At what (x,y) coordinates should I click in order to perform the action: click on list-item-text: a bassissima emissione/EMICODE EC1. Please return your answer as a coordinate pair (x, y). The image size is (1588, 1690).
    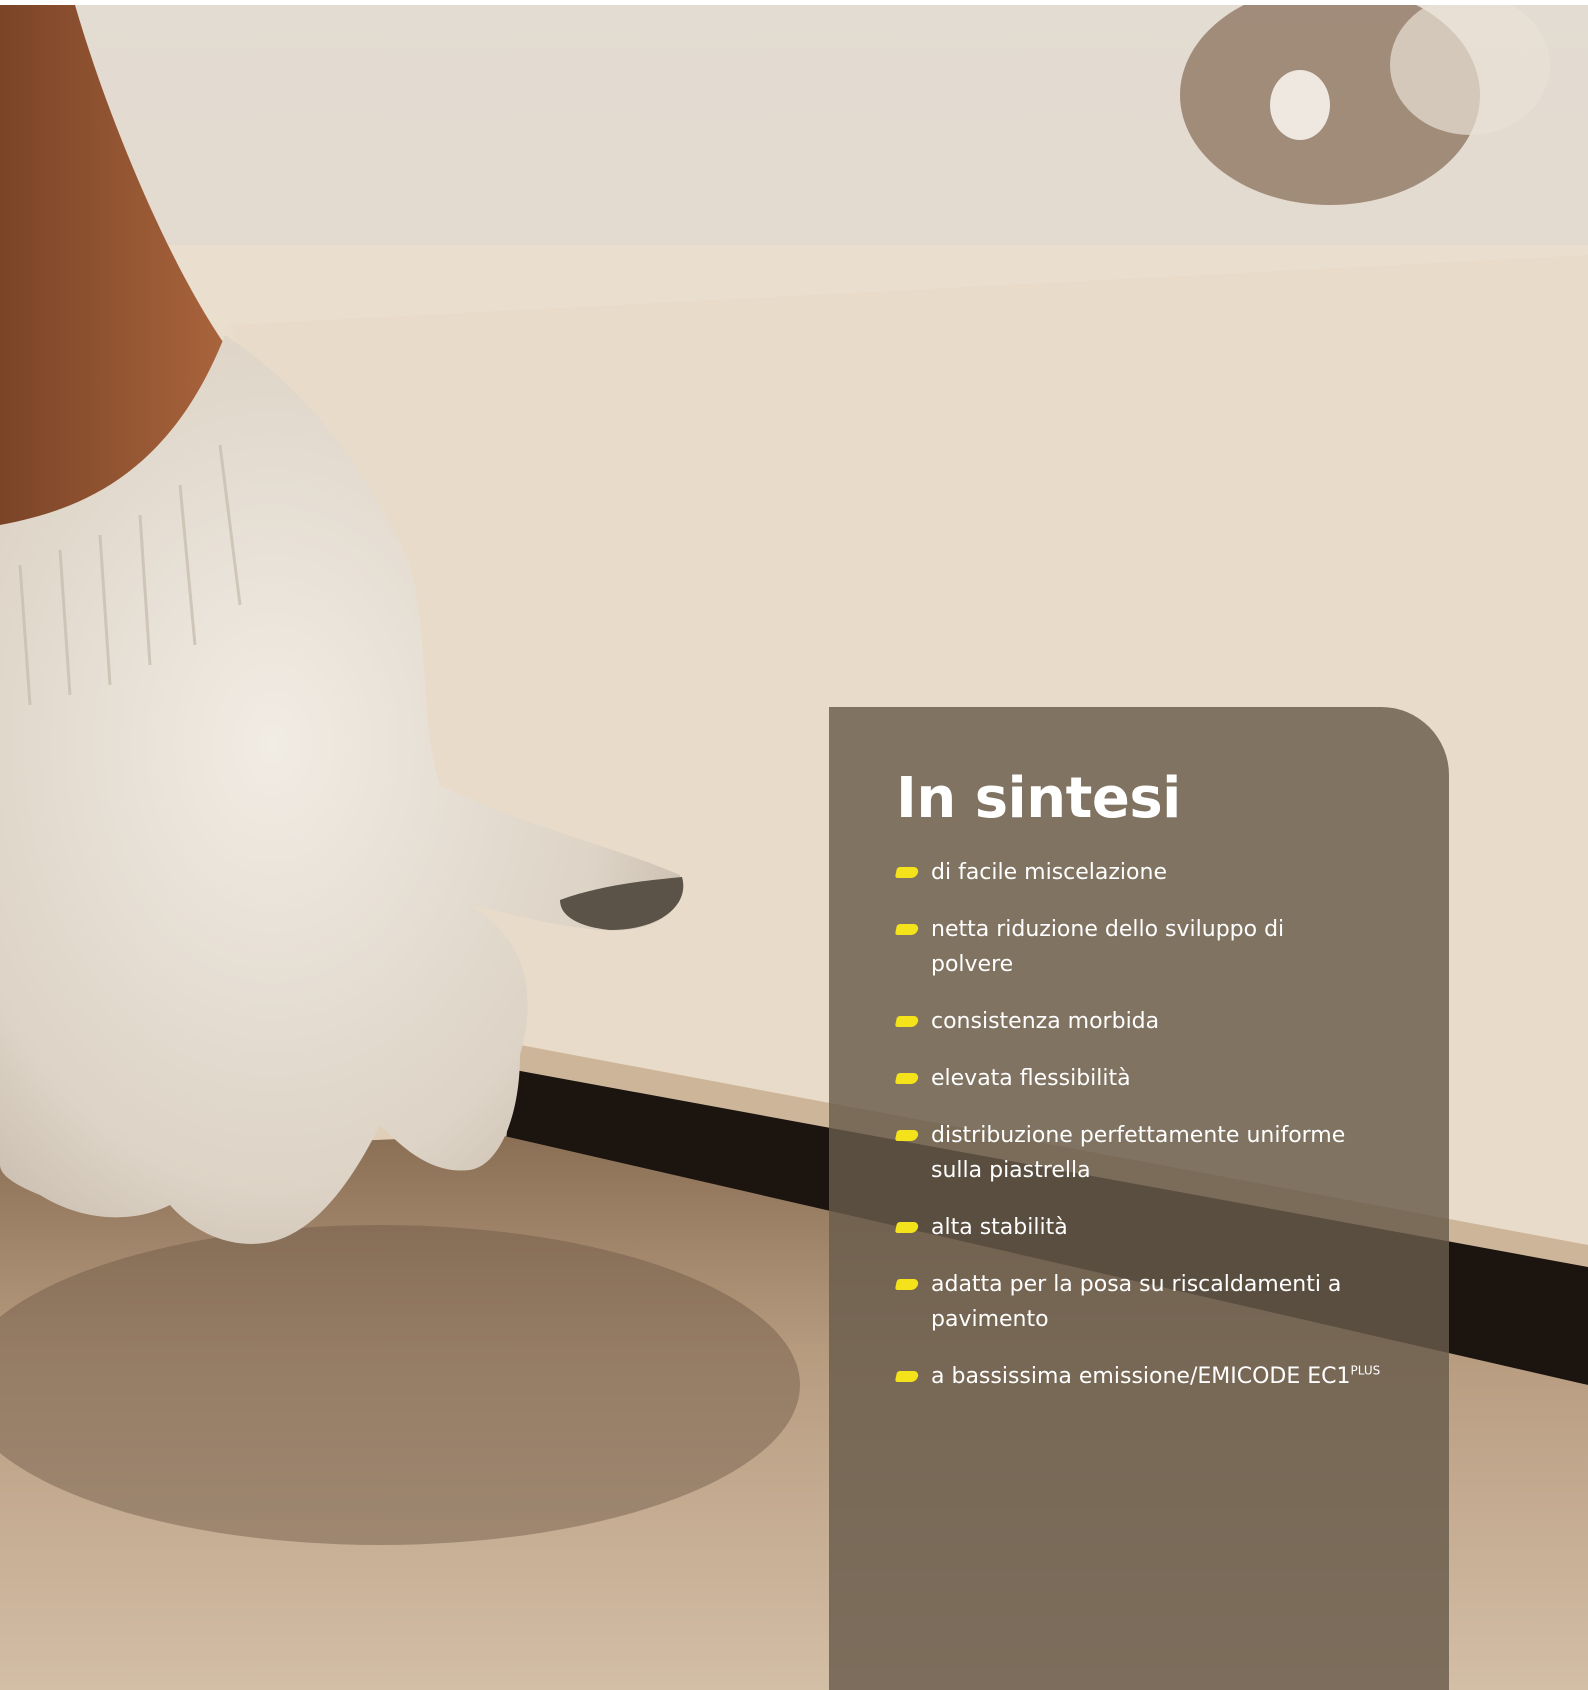
    Looking at the image, I should click on (1141, 1376).